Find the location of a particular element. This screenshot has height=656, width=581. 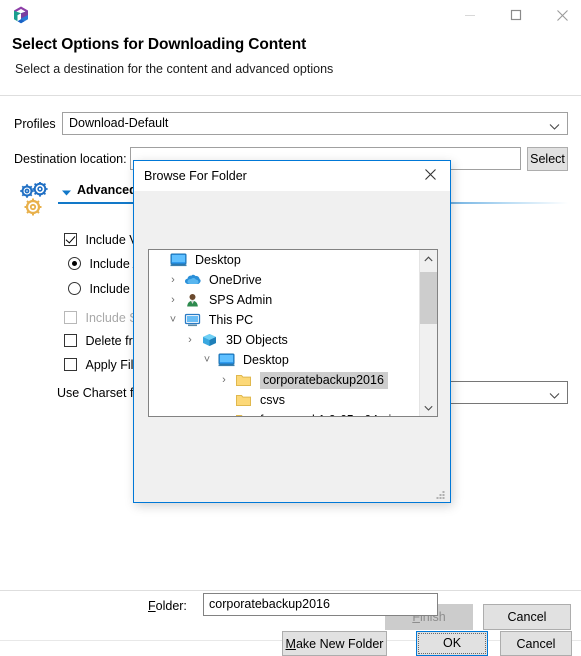

folder-name-input: corporatebackup2016 is located at coordinates (320, 604).